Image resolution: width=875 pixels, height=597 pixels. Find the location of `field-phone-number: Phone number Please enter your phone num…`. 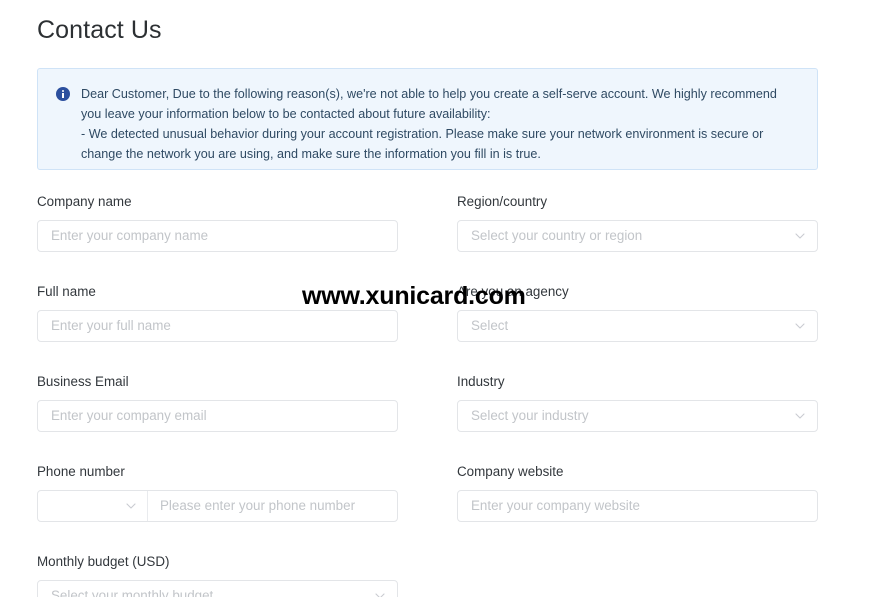

field-phone-number: Phone number Please enter your phone num… is located at coordinates (217, 492).